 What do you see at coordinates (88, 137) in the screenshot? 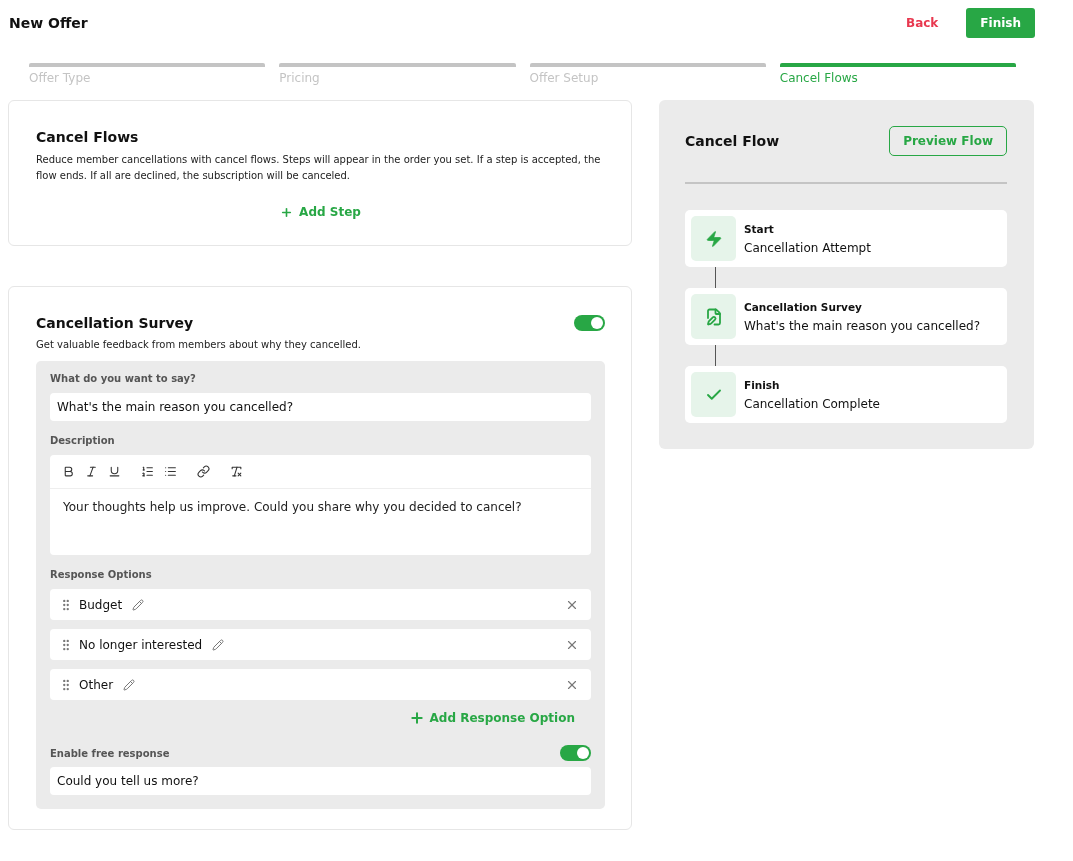
I see `card-title: Cancel Flows` at bounding box center [88, 137].